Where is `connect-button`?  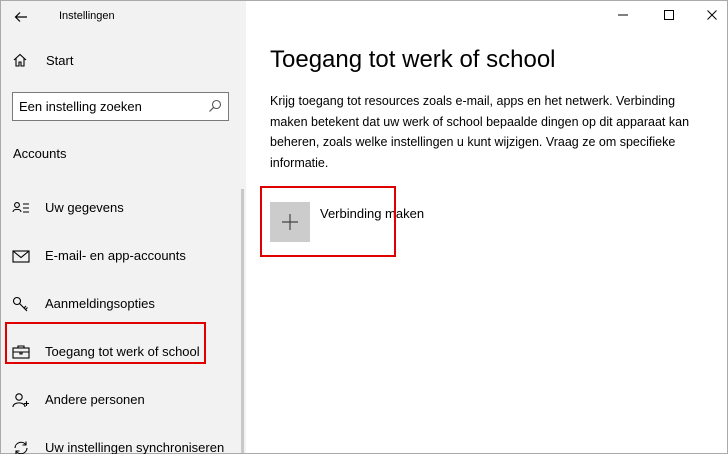 connect-button is located at coordinates (290, 222).